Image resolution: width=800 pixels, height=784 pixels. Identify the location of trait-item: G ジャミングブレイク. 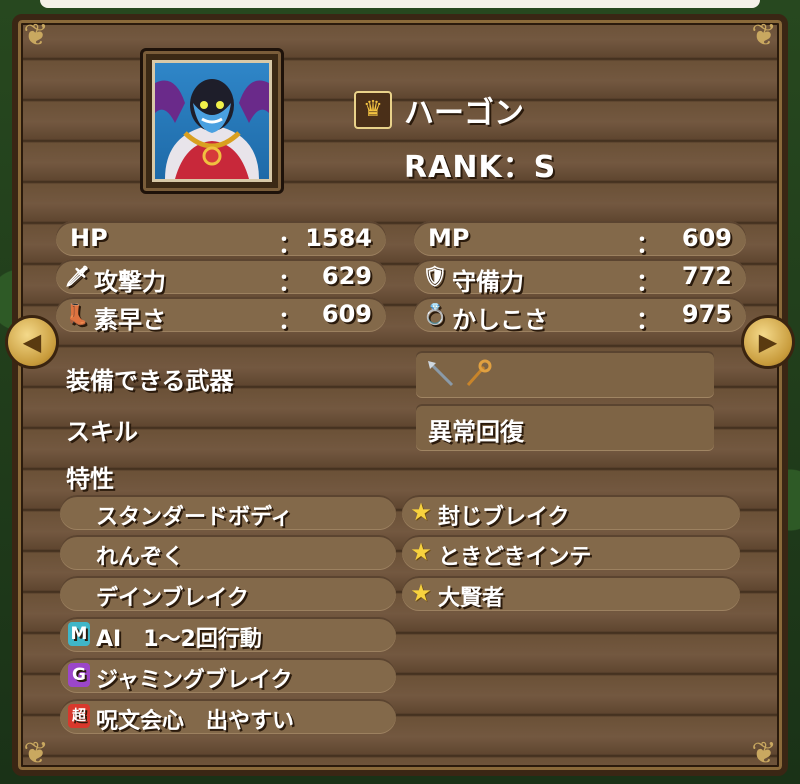
(228, 675).